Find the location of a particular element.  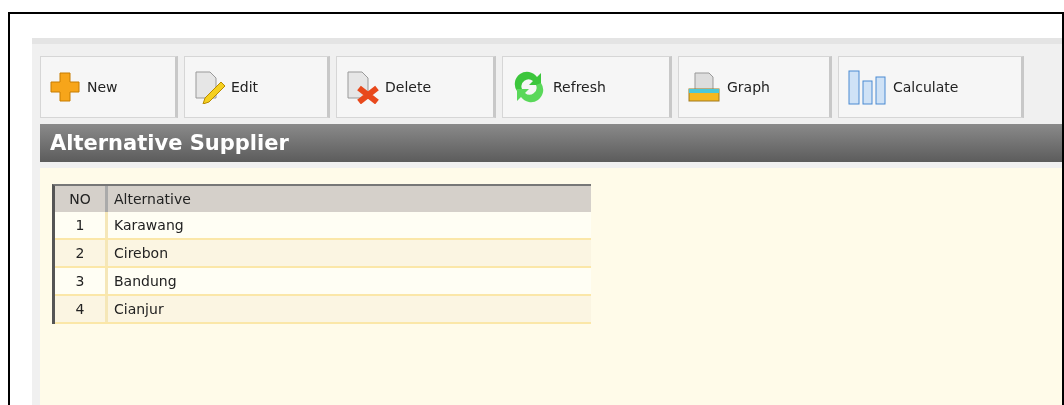

calculate-button: Calculate is located at coordinates (931, 87).